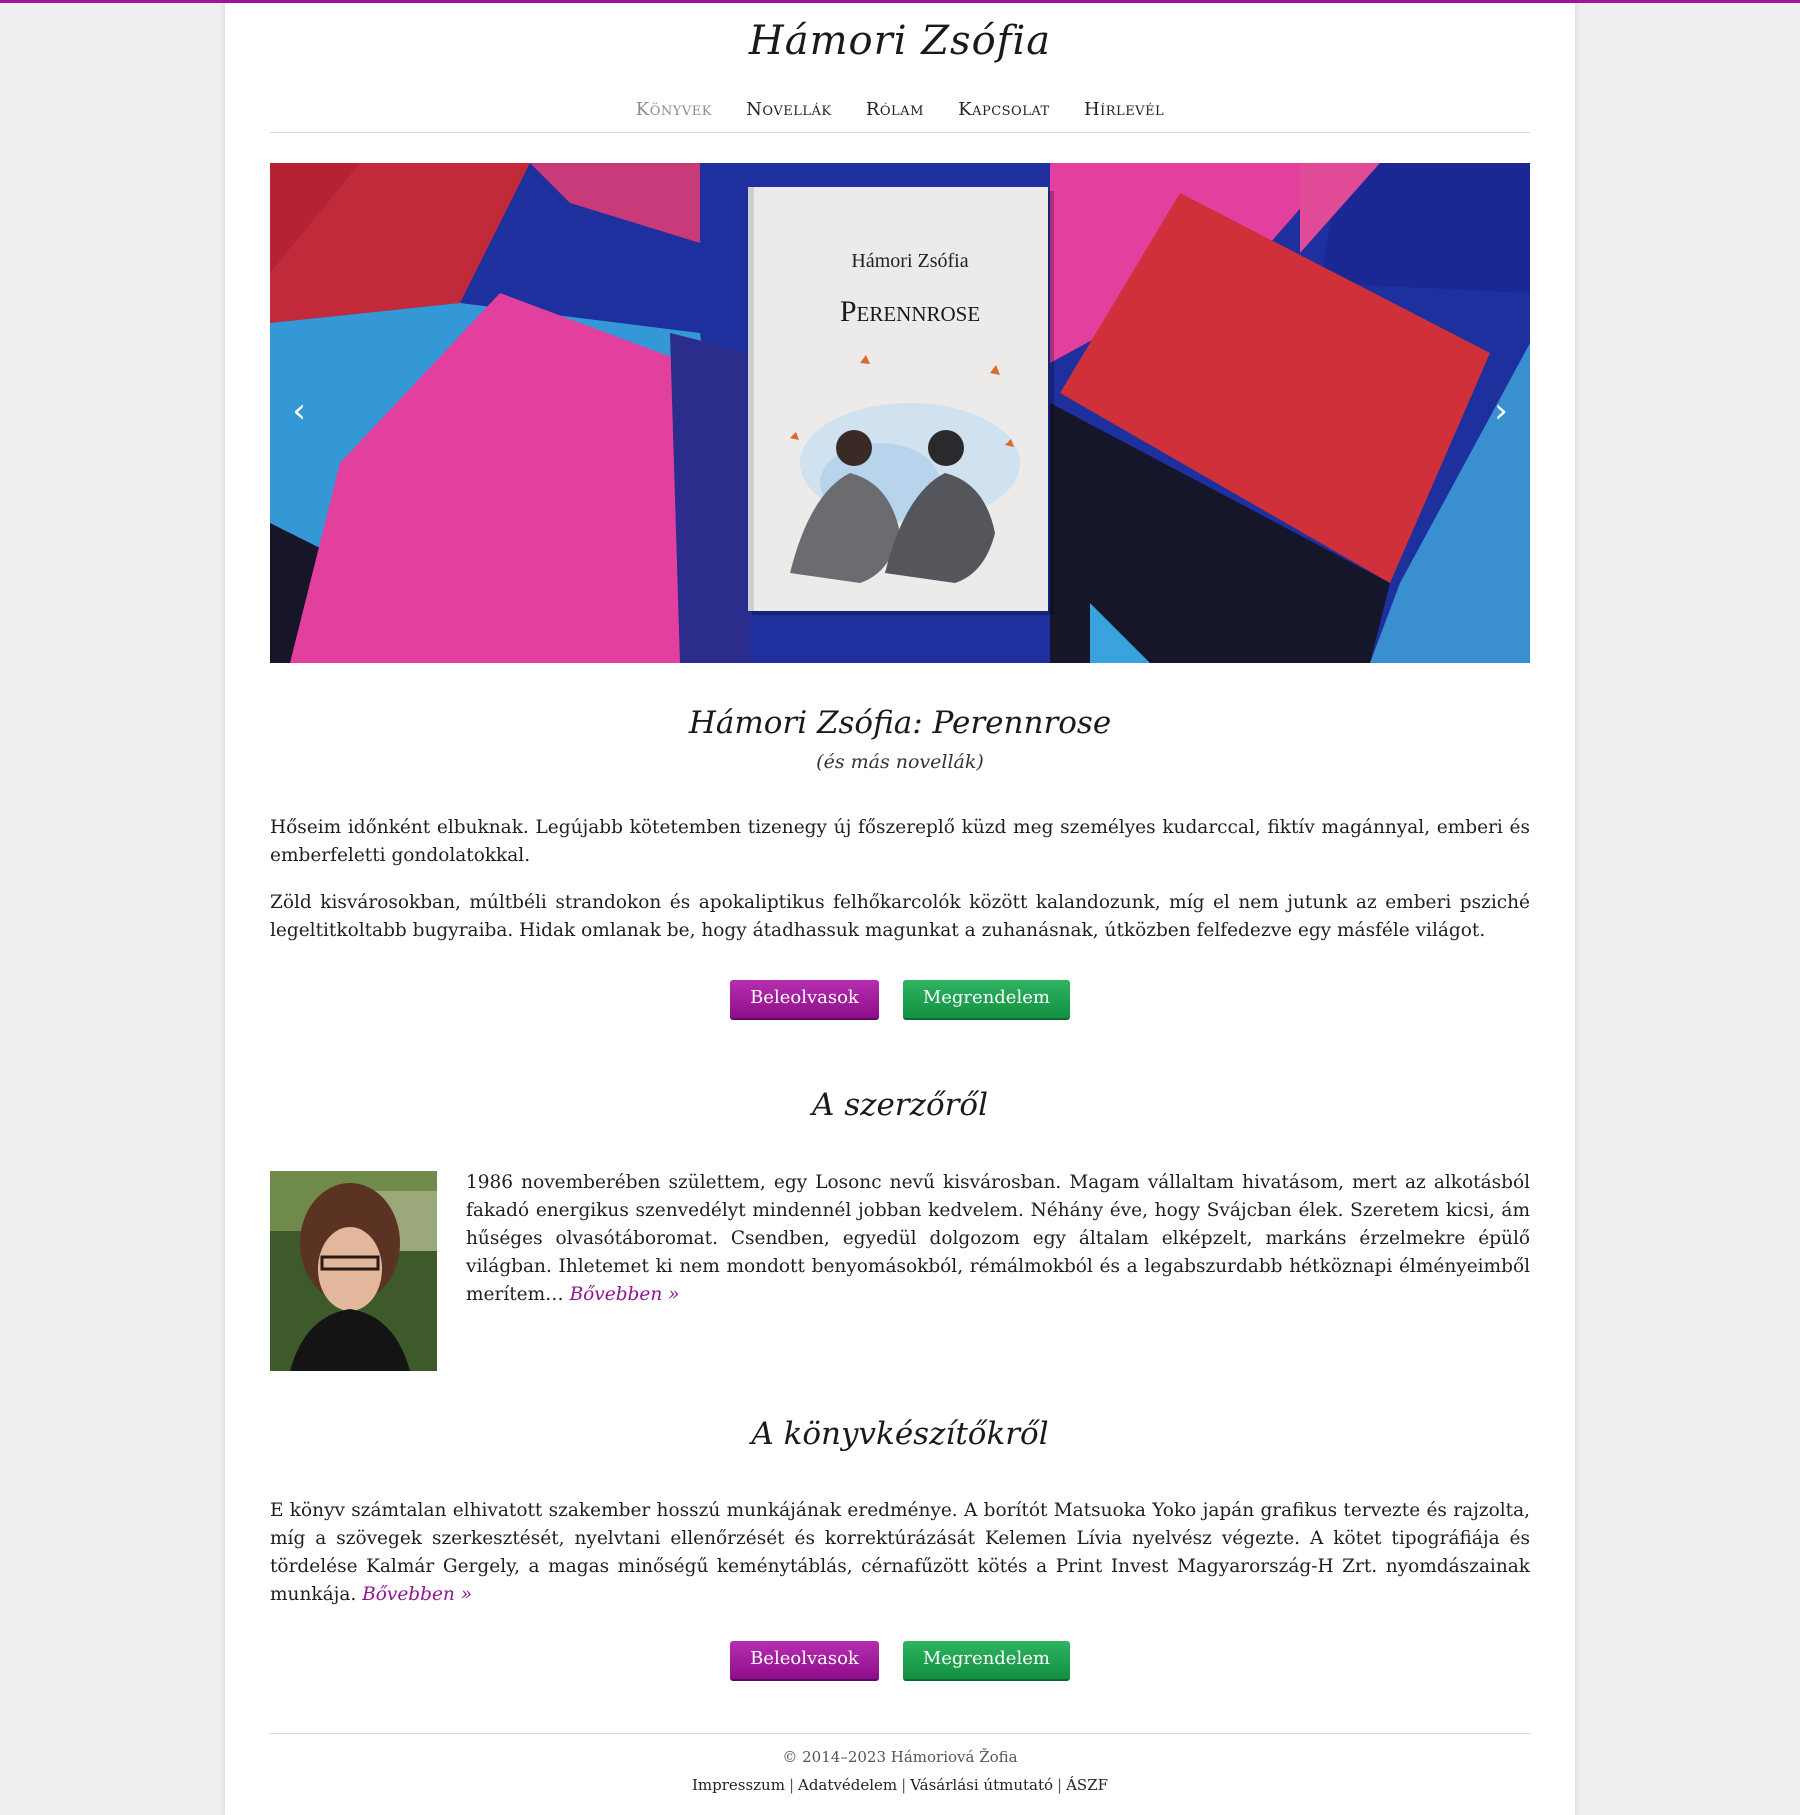 The width and height of the screenshot is (1800, 1815). I want to click on chevron-left-icon: ‹, so click(299, 411).